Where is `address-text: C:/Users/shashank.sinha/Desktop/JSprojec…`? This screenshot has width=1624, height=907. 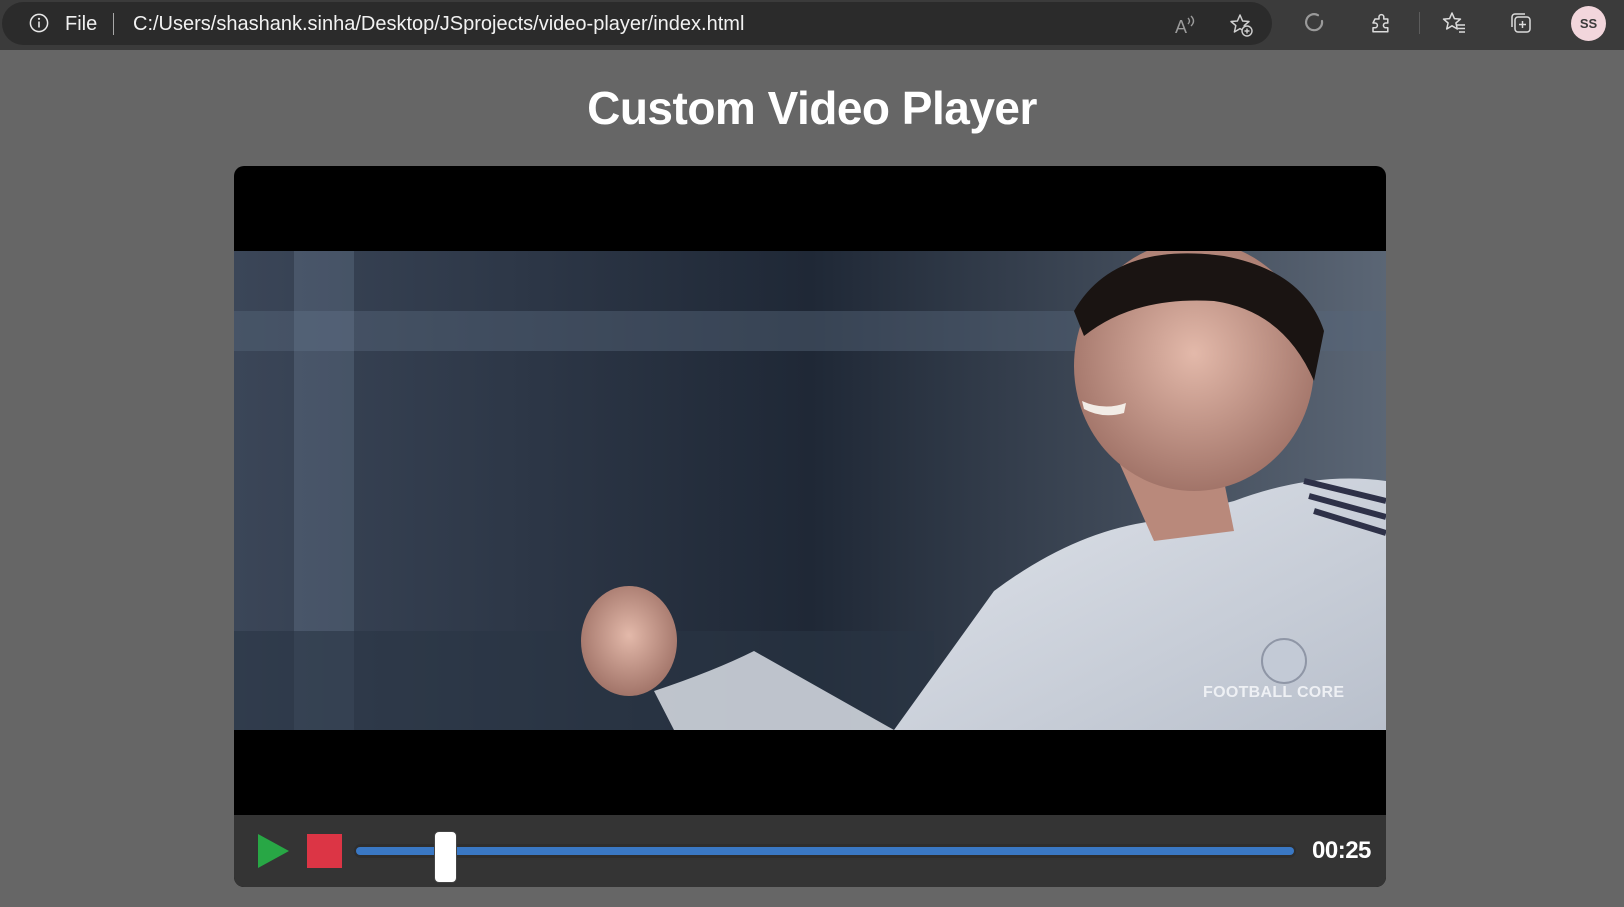
address-text: C:/Users/shashank.sinha/Desktop/JSprojec… is located at coordinates (438, 24).